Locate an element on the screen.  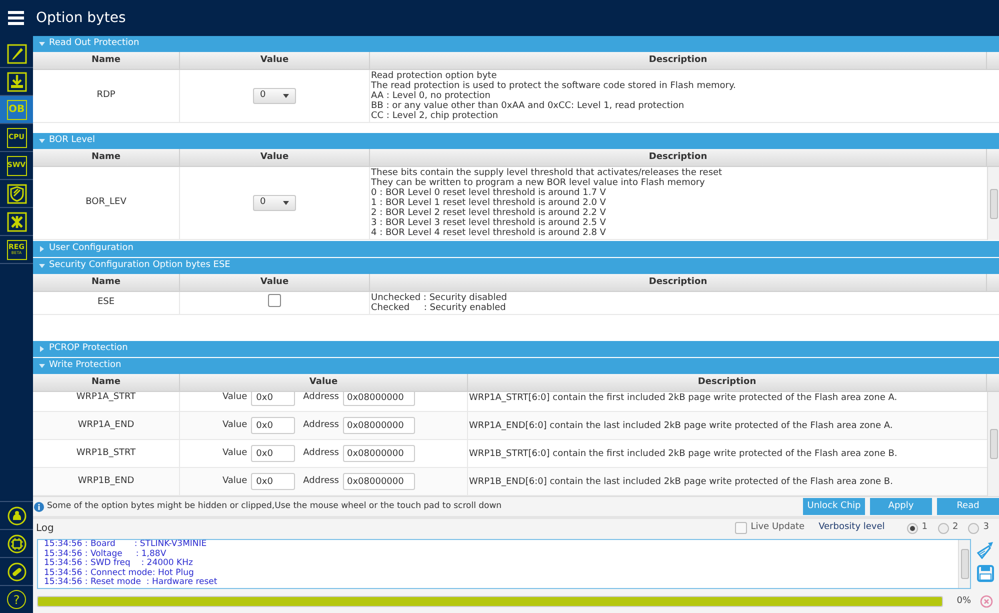
log-line: 15:34:56 : Board : STLINK-V3MINIE is located at coordinates (126, 545).